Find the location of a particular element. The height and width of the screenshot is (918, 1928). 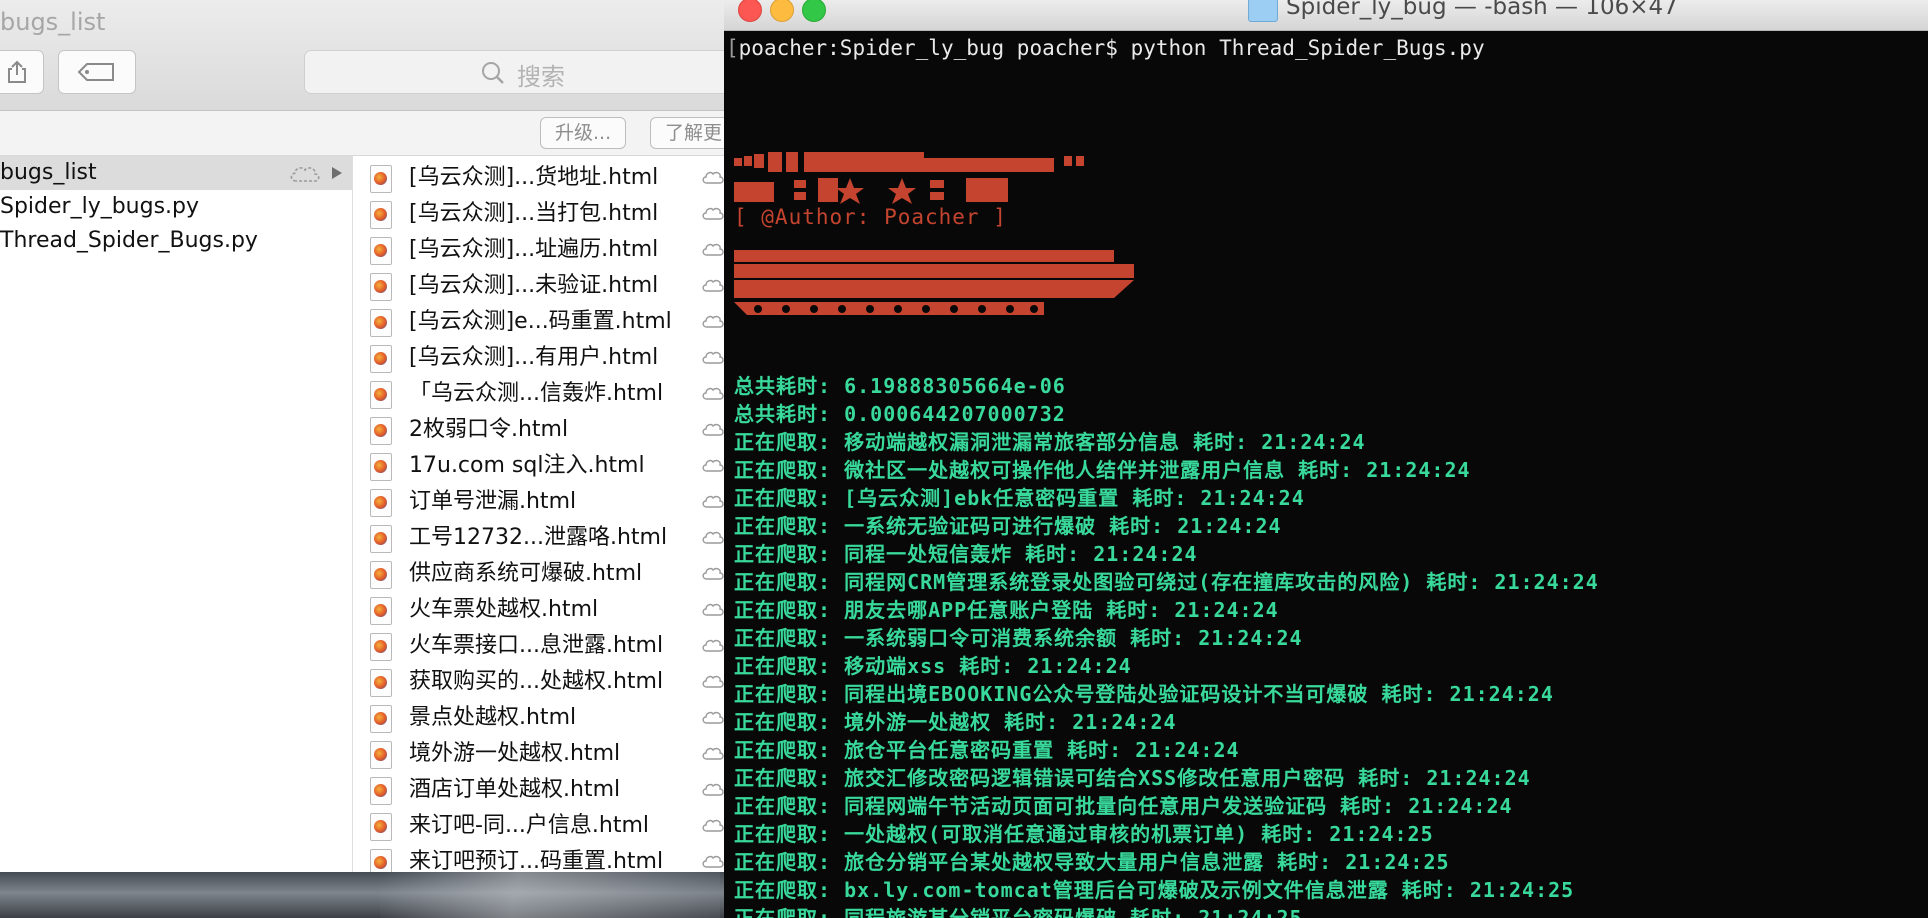

finder-toolbar: bugs_list 搜索 is located at coordinates (362, 55).